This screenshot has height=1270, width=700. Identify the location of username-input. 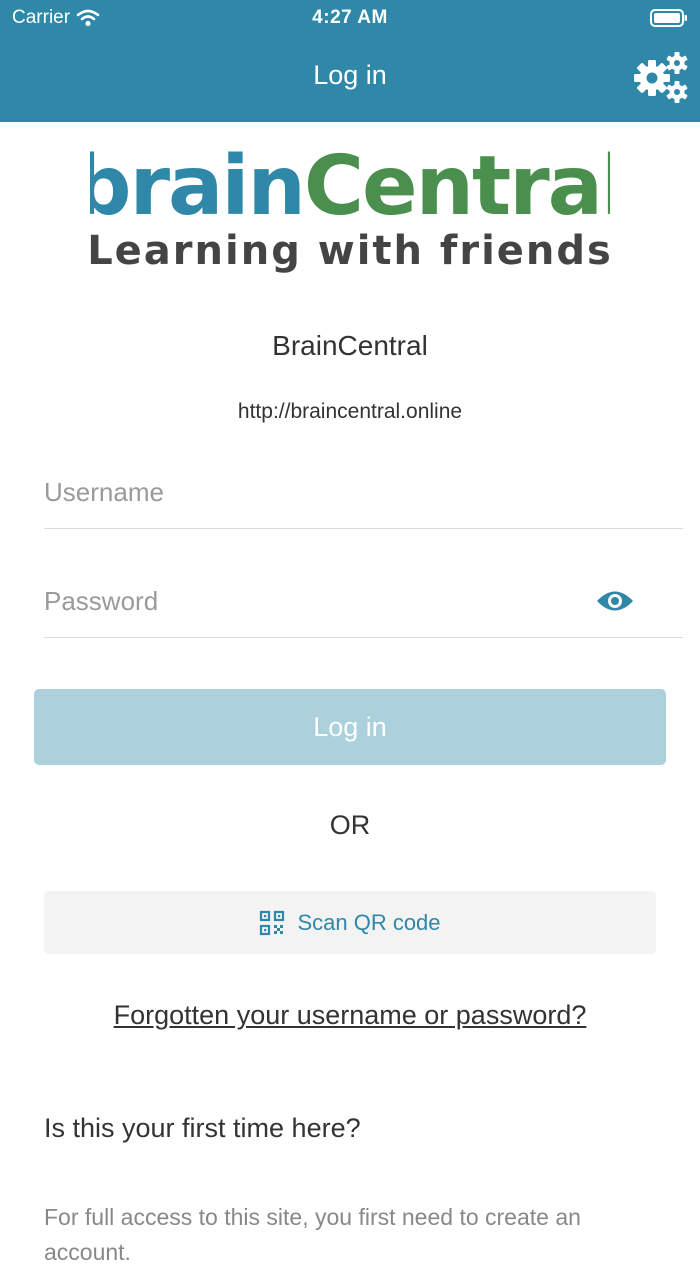
(314, 492).